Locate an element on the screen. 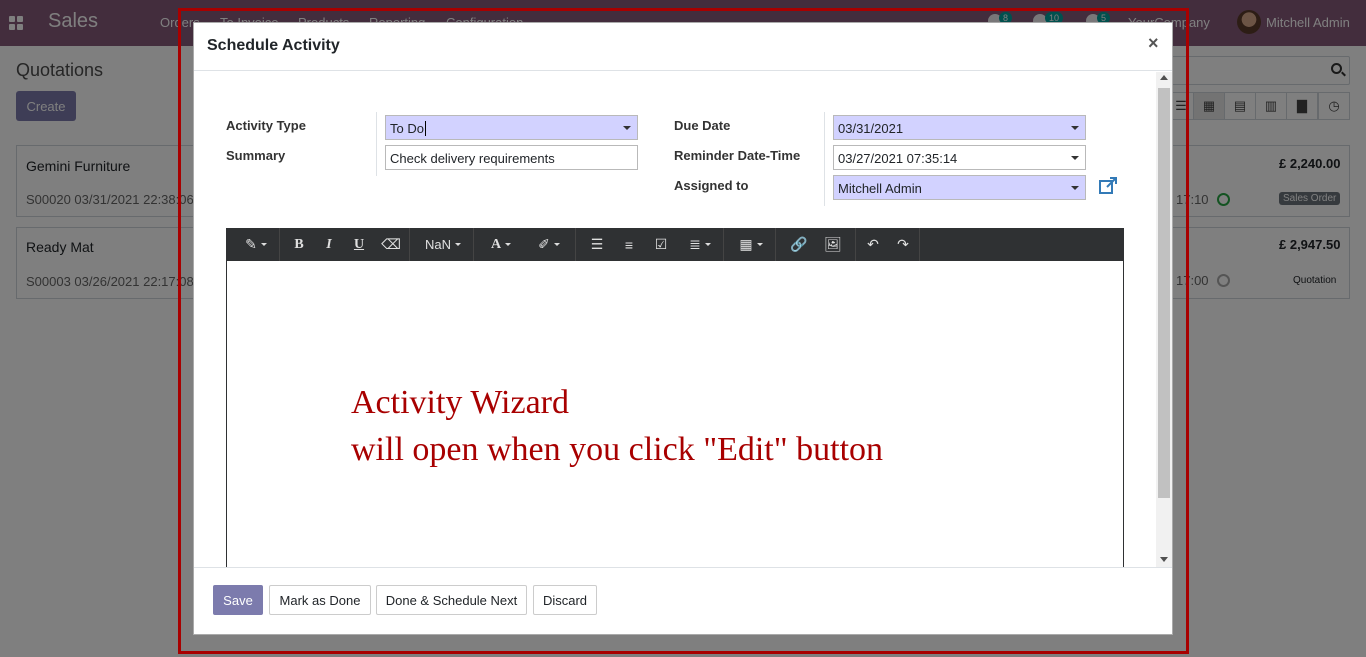  bold-button: B is located at coordinates (299, 244).